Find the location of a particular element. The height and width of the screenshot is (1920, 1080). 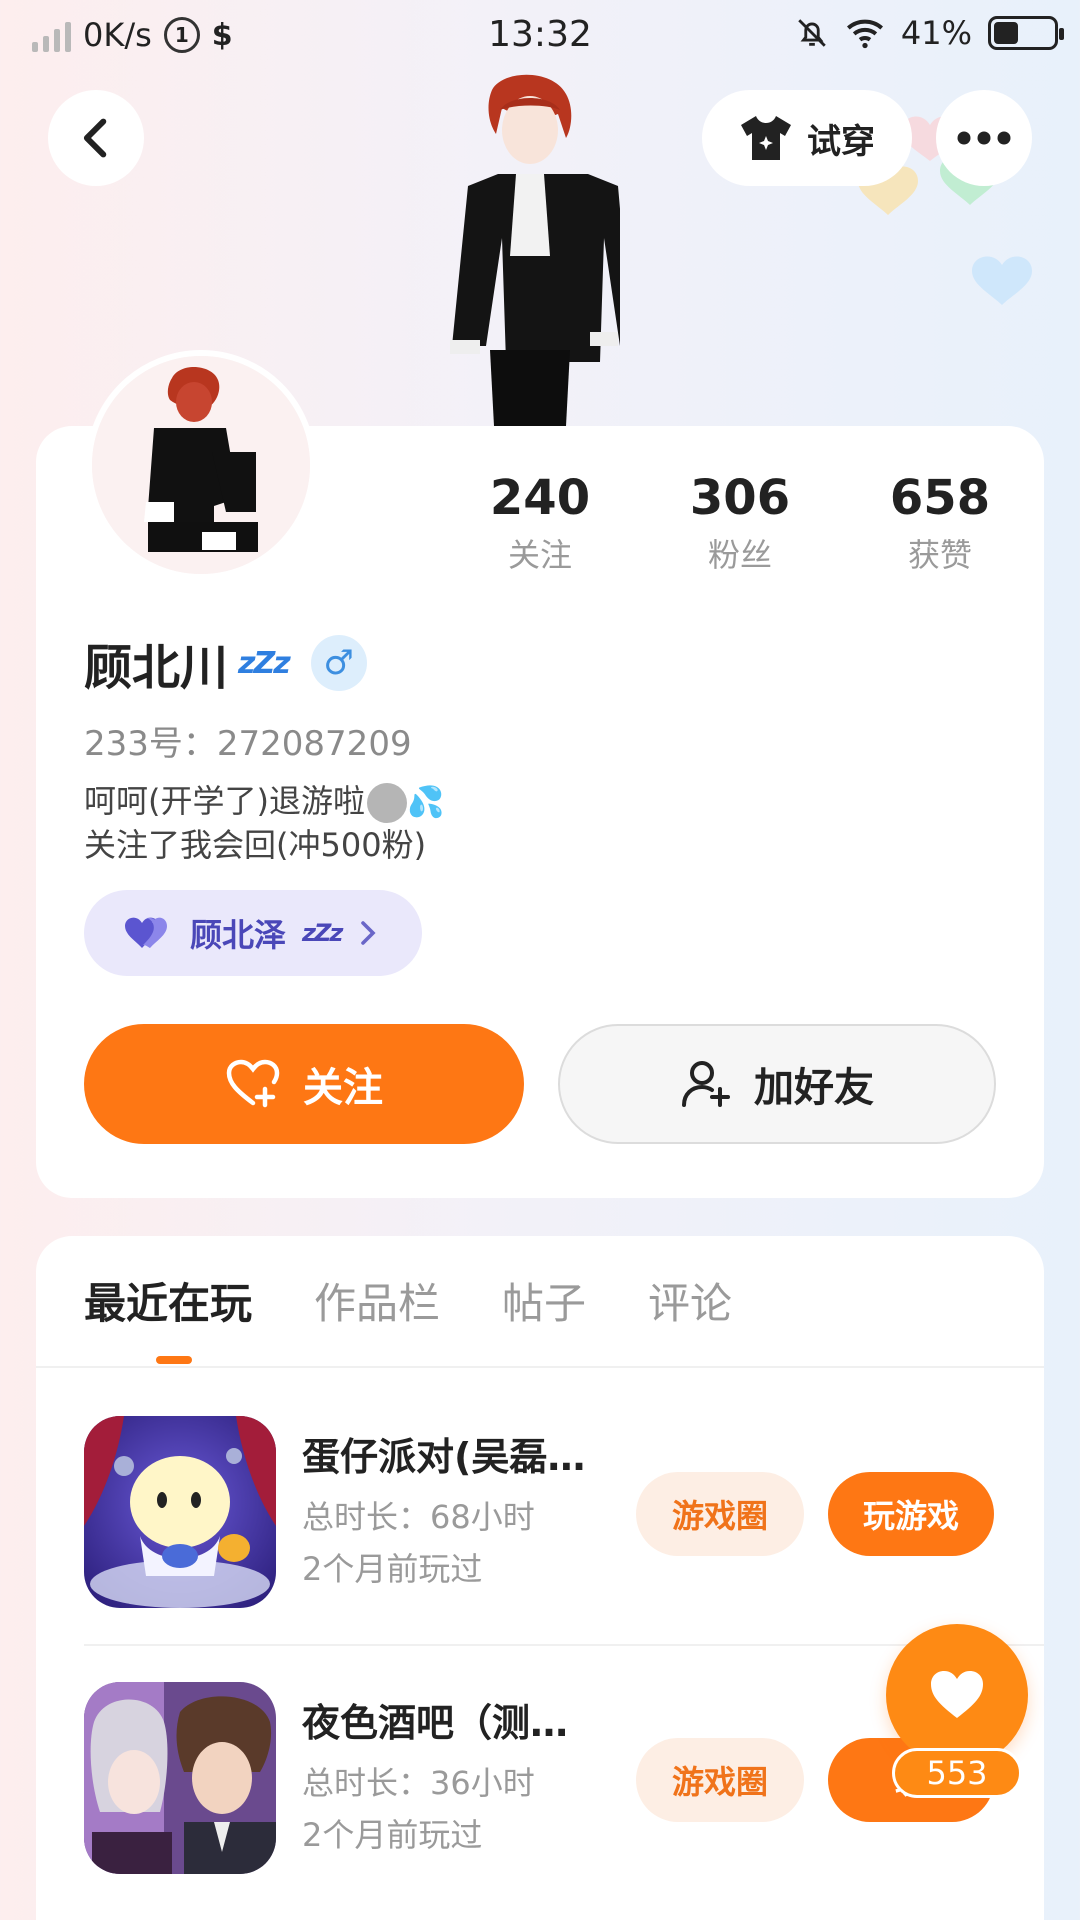

cp-relation-pill: 顾北泽 zZz is located at coordinates (253, 933).